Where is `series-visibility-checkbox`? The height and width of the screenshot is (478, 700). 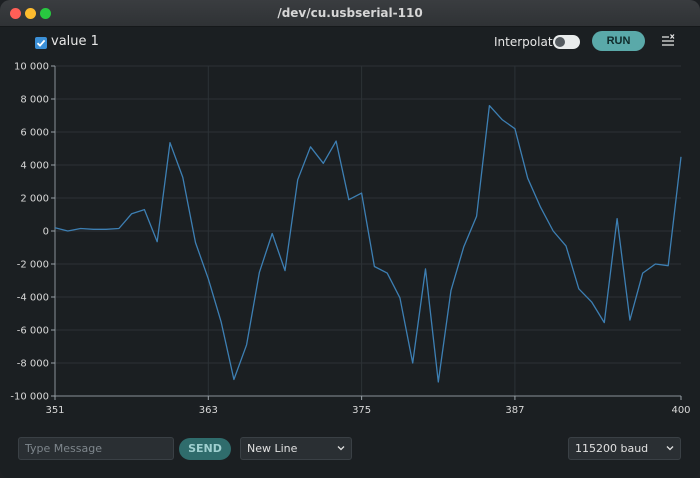 series-visibility-checkbox is located at coordinates (41, 43).